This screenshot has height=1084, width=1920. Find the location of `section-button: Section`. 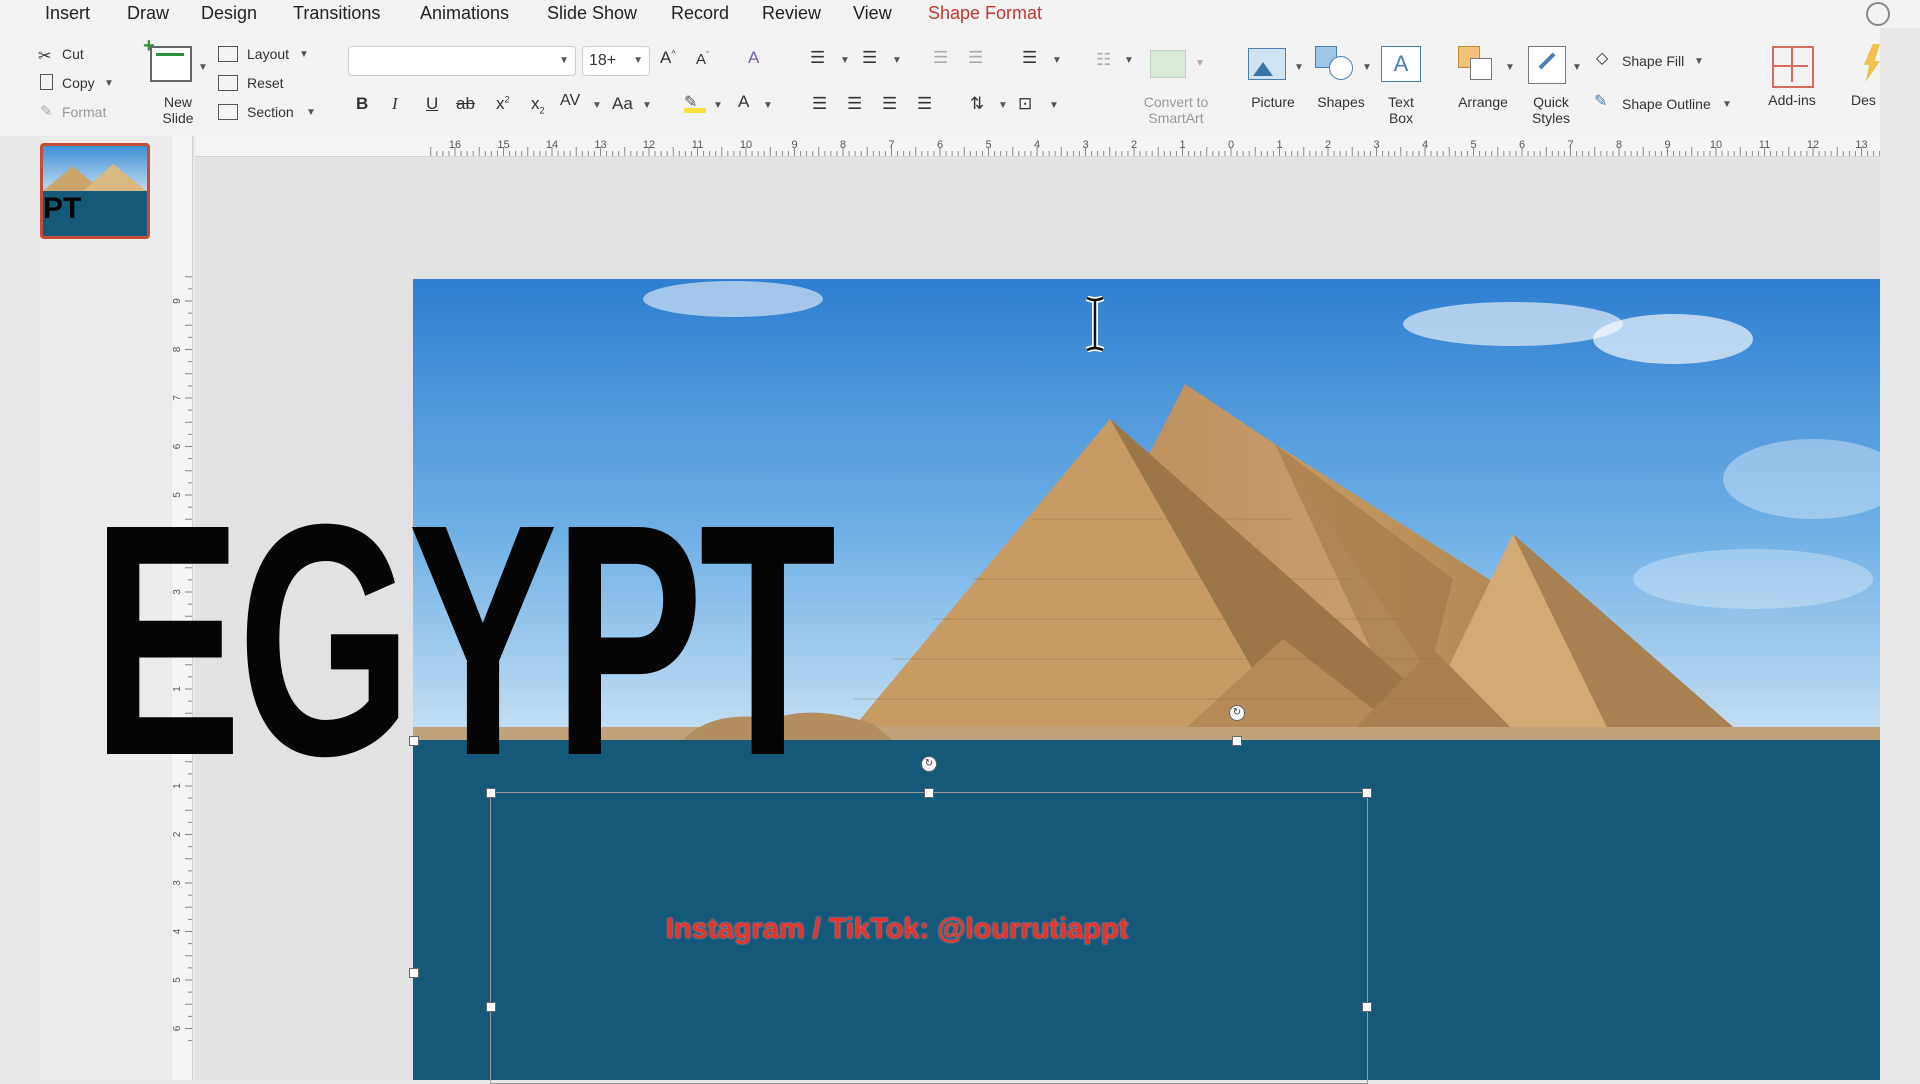

section-button: Section is located at coordinates (270, 112).